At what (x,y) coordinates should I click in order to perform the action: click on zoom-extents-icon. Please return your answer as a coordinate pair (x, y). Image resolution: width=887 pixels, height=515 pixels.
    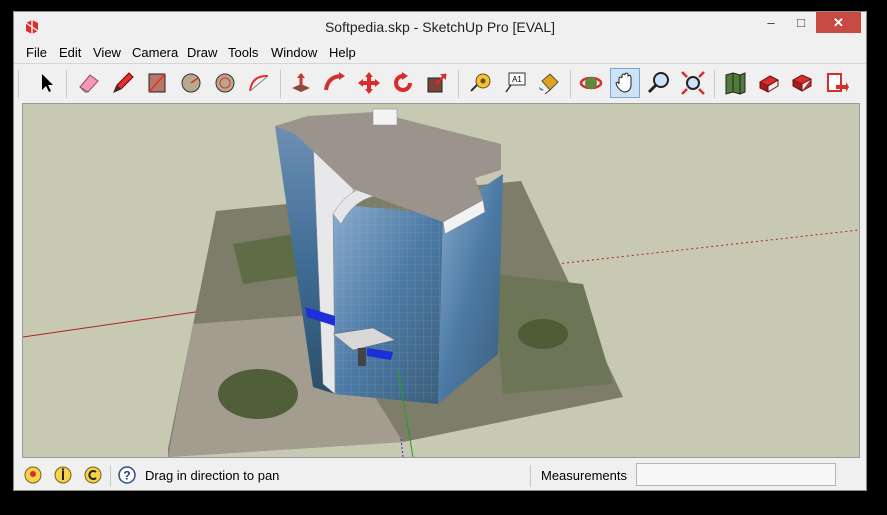
    Looking at the image, I should click on (693, 83).